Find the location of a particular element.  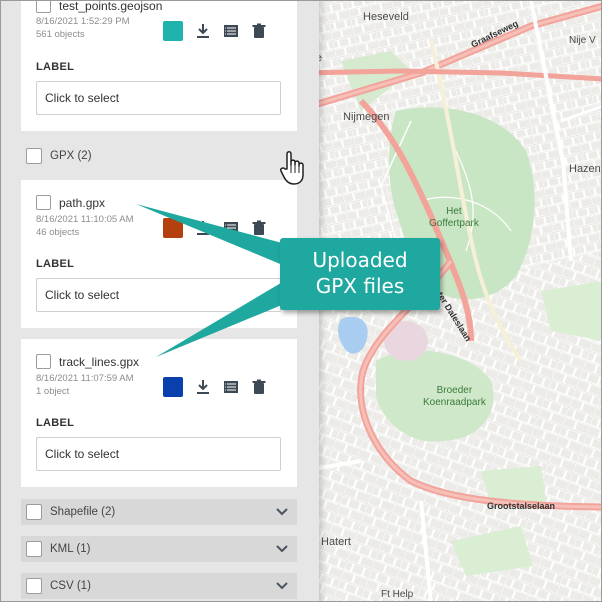

callout-box: Uploaded GPX files is located at coordinates (360, 274).